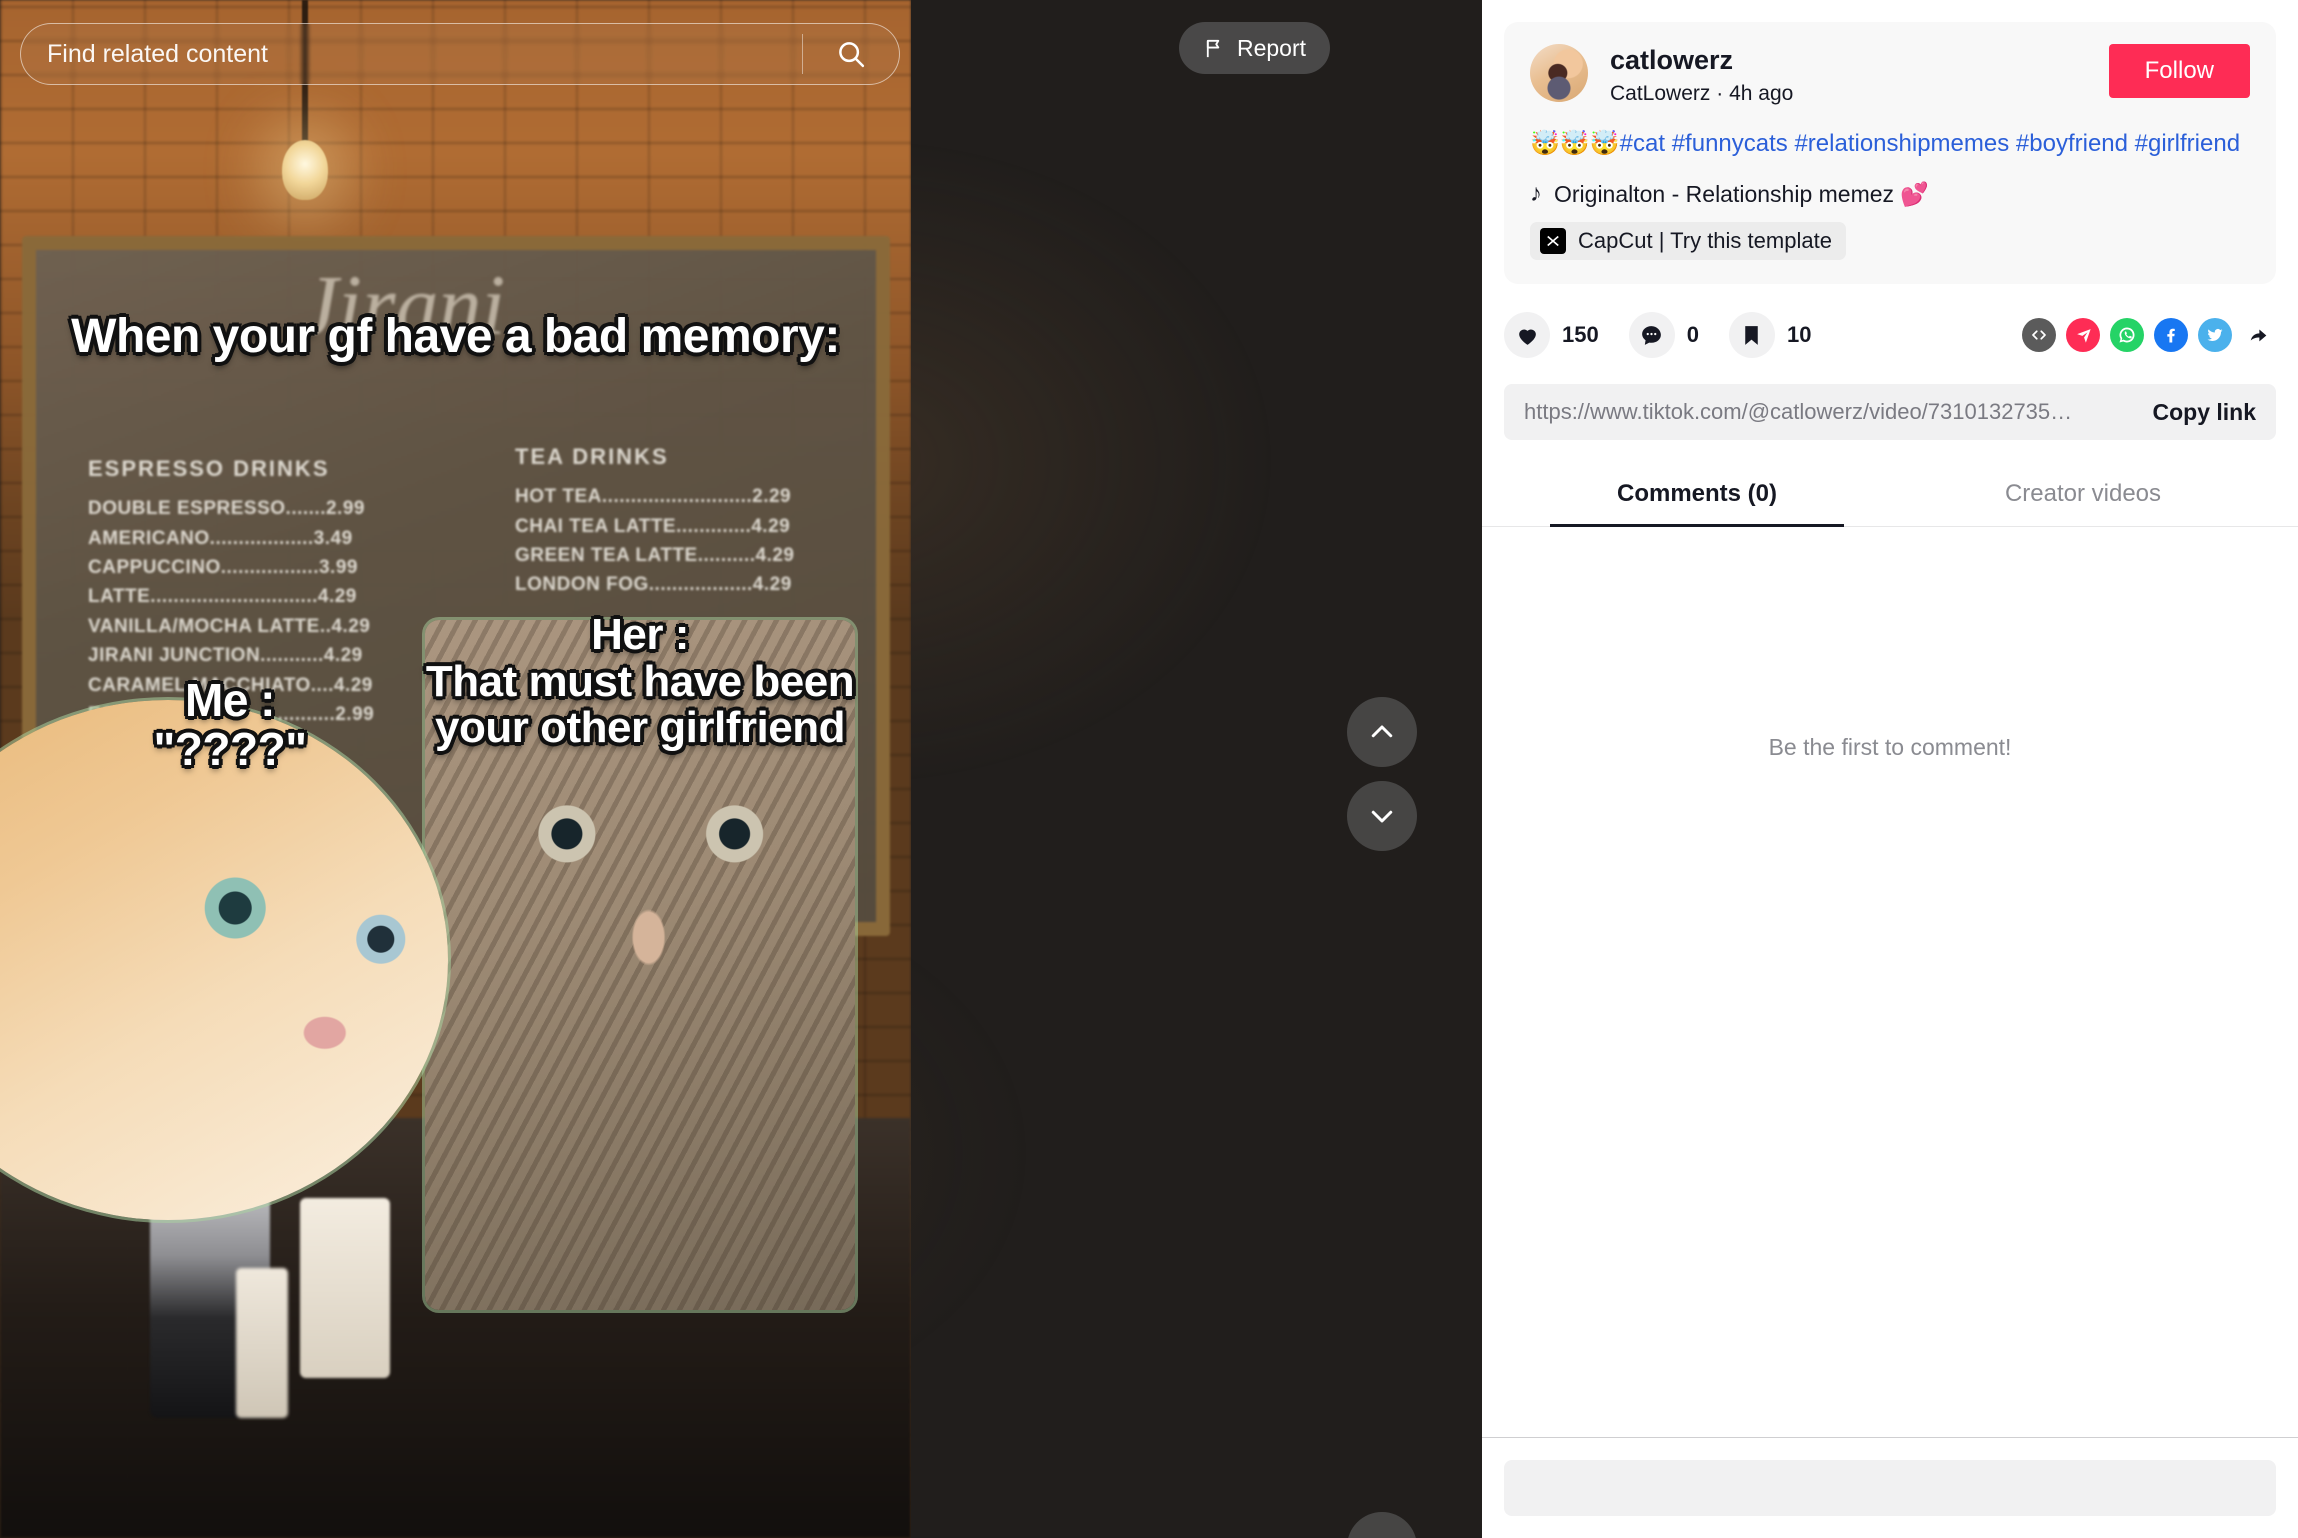 The height and width of the screenshot is (1538, 2298). What do you see at coordinates (455, 336) in the screenshot?
I see `caption-top: When your gf have a bad memory:` at bounding box center [455, 336].